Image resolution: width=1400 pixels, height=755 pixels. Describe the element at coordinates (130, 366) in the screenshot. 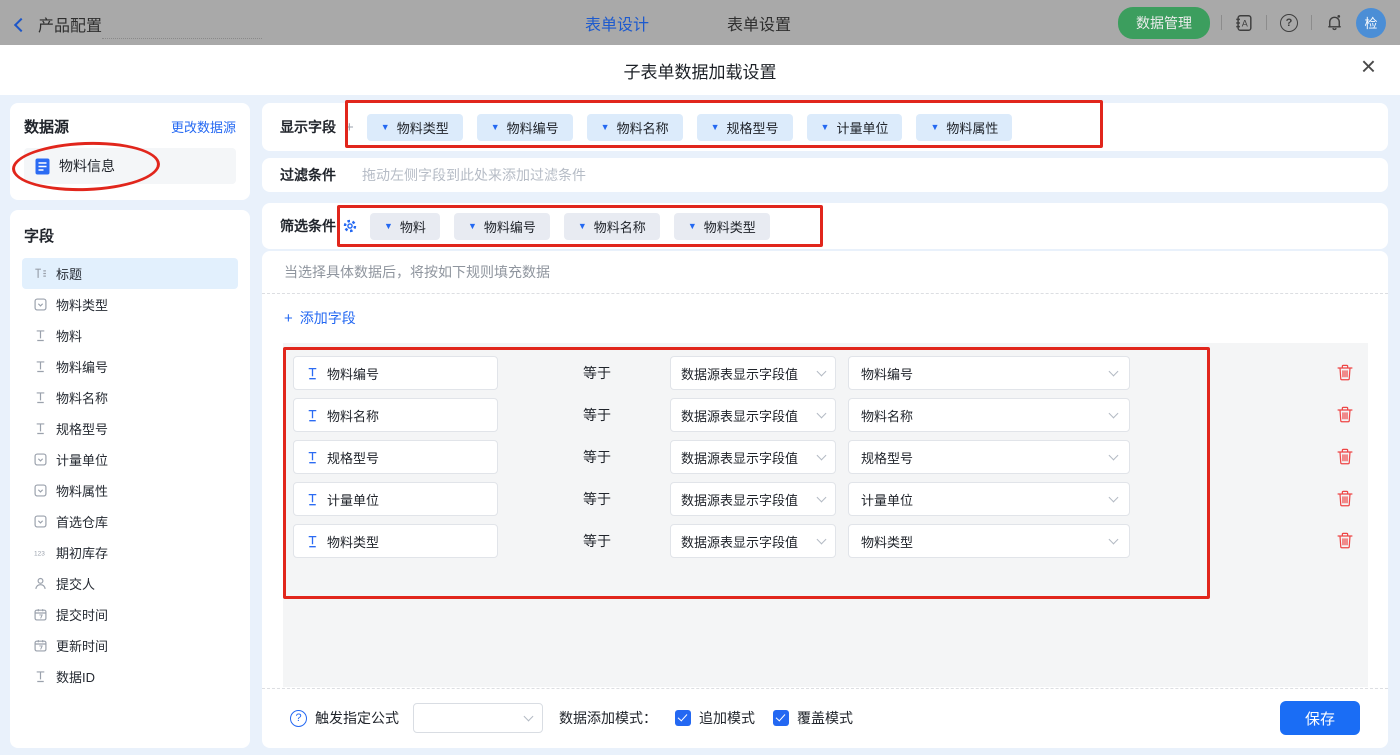

I see `field-item-3: 物料编号` at that location.